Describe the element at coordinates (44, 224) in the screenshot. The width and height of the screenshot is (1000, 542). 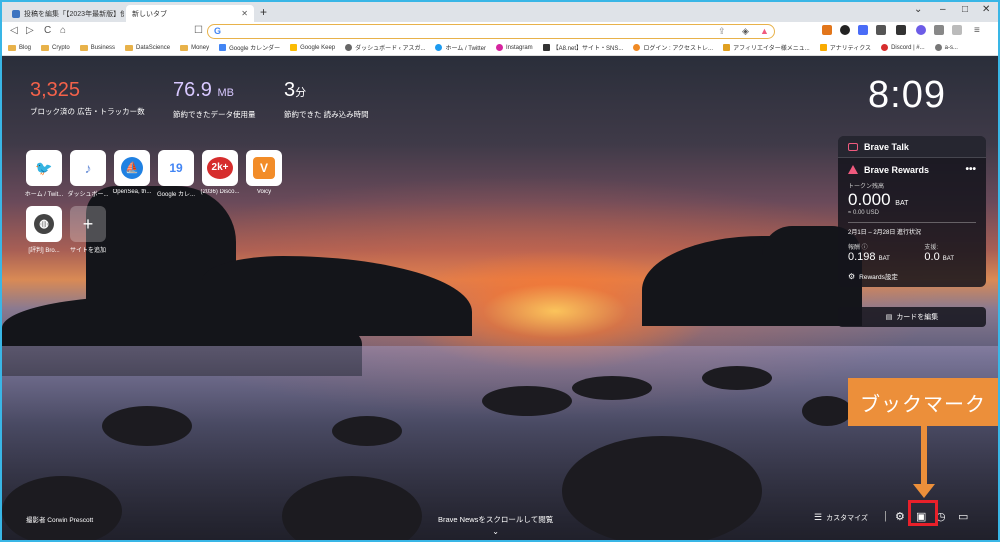
I see `globe-icon: ◍` at that location.